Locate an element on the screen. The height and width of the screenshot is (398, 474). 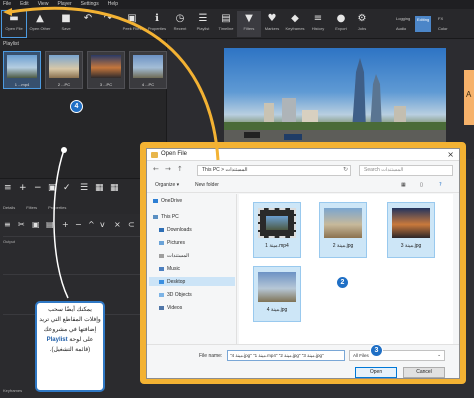
redo-icon: ↷ is located at coordinates (108, 18).